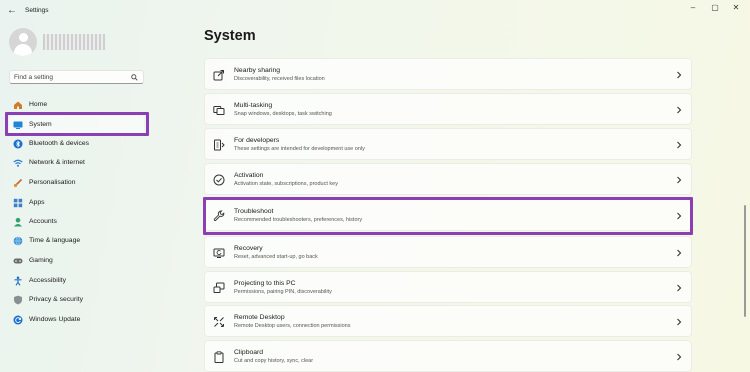  What do you see at coordinates (219, 357) in the screenshot?
I see `clipboard-icon` at bounding box center [219, 357].